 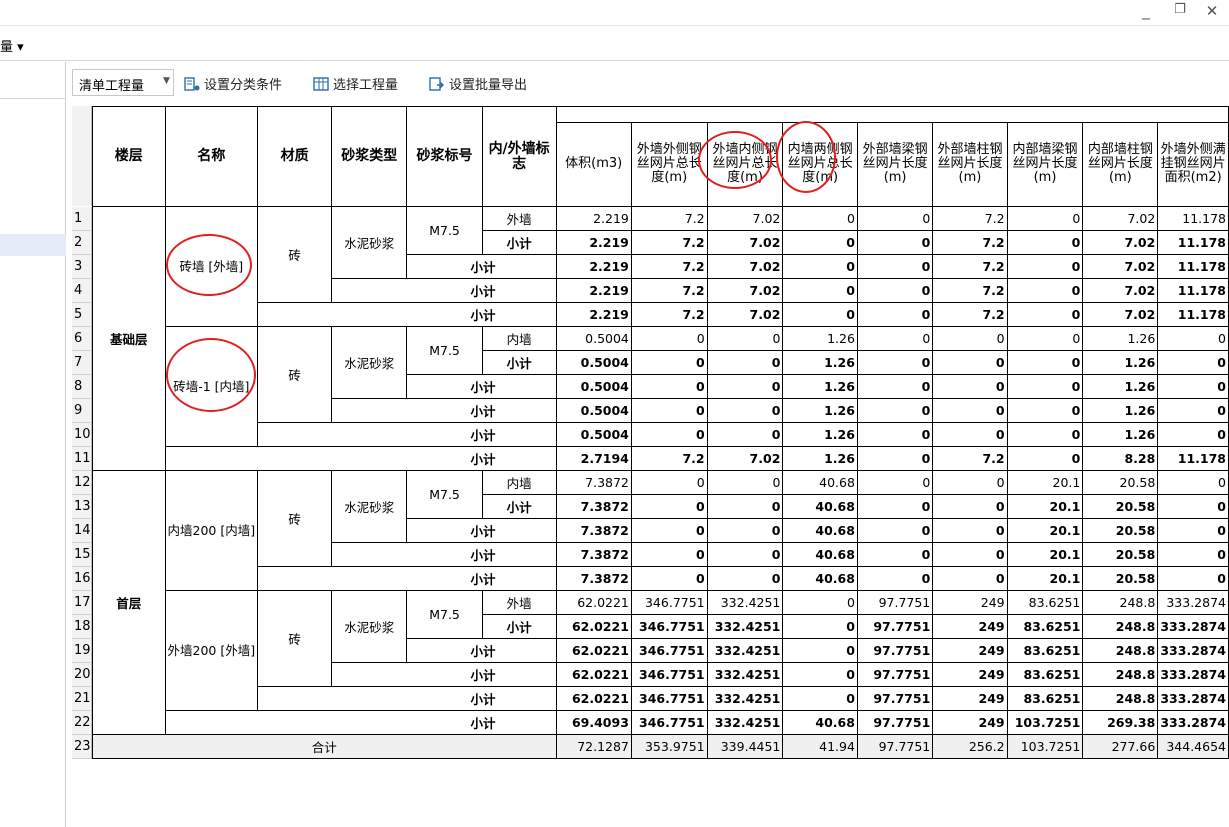 What do you see at coordinates (1193, 746) in the screenshot?
I see `value-cell: 344.4654` at bounding box center [1193, 746].